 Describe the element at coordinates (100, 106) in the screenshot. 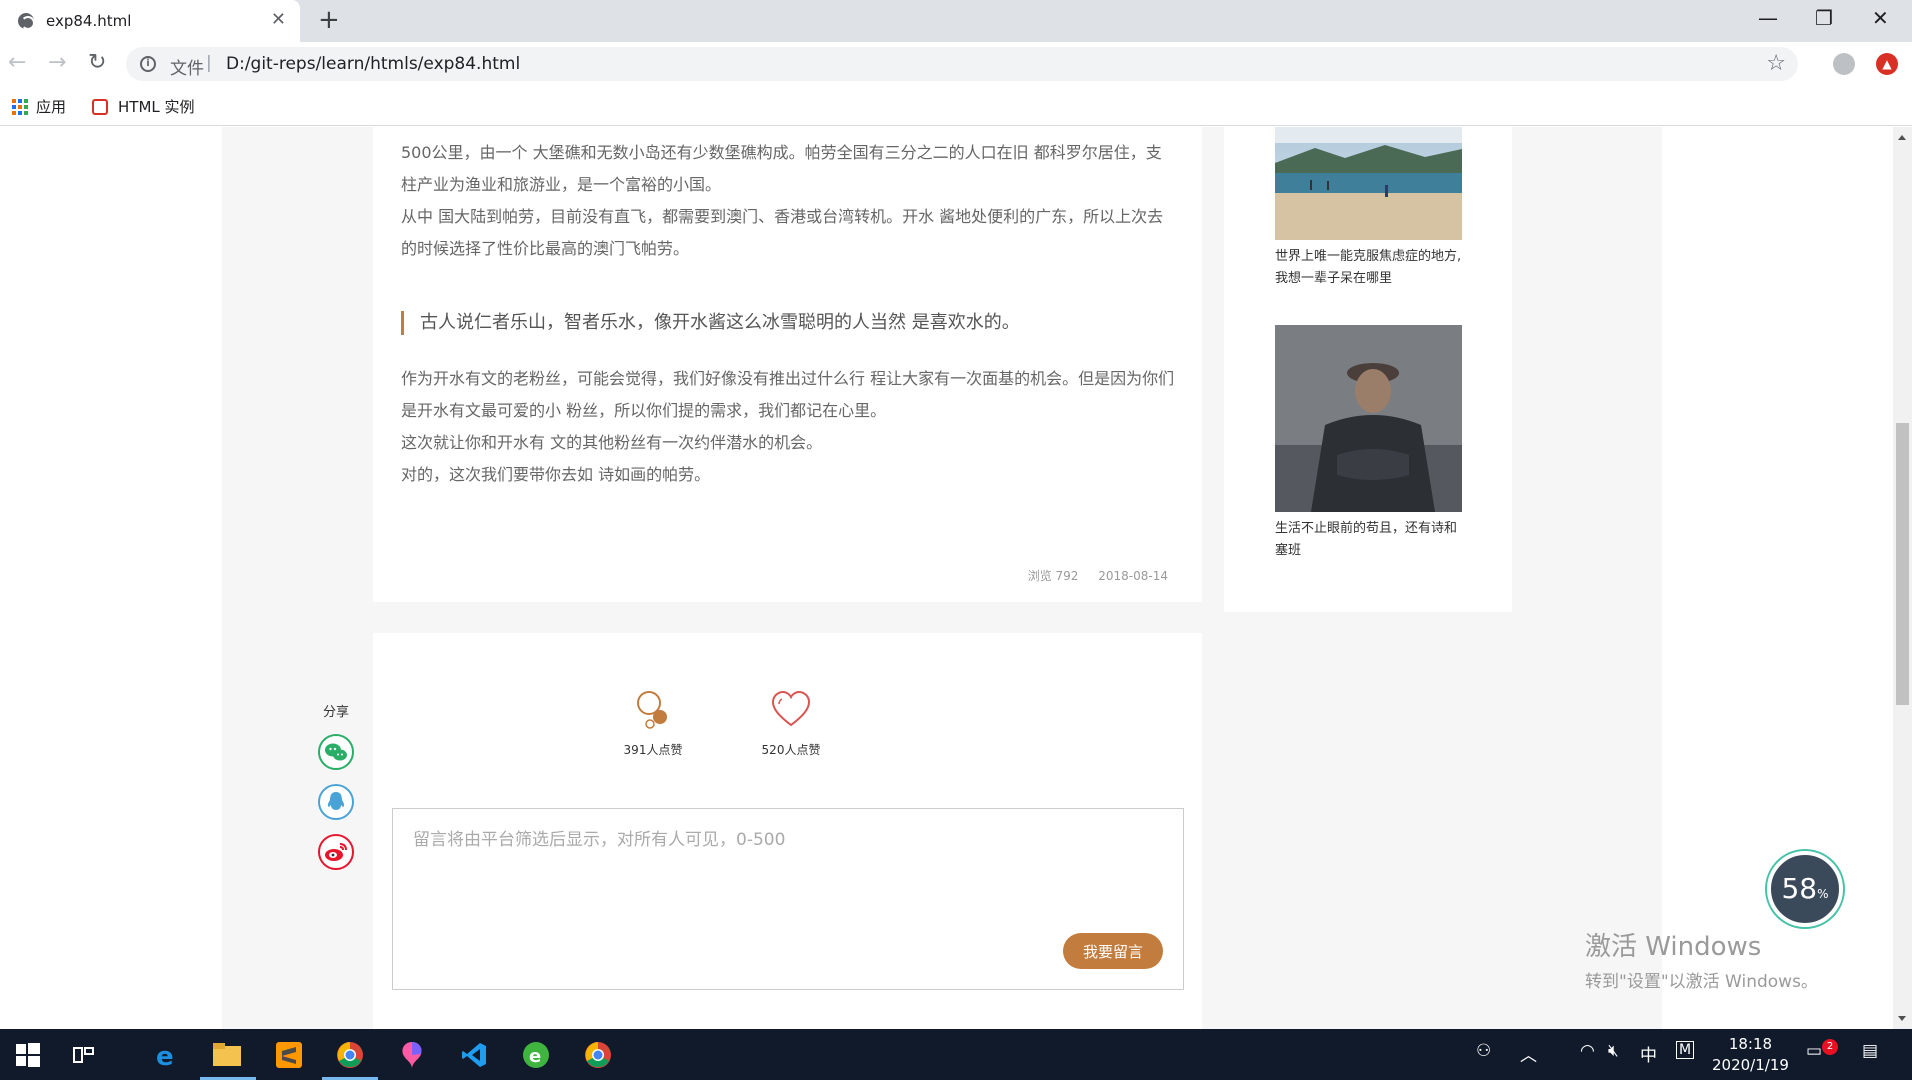

I see `html-icon` at that location.